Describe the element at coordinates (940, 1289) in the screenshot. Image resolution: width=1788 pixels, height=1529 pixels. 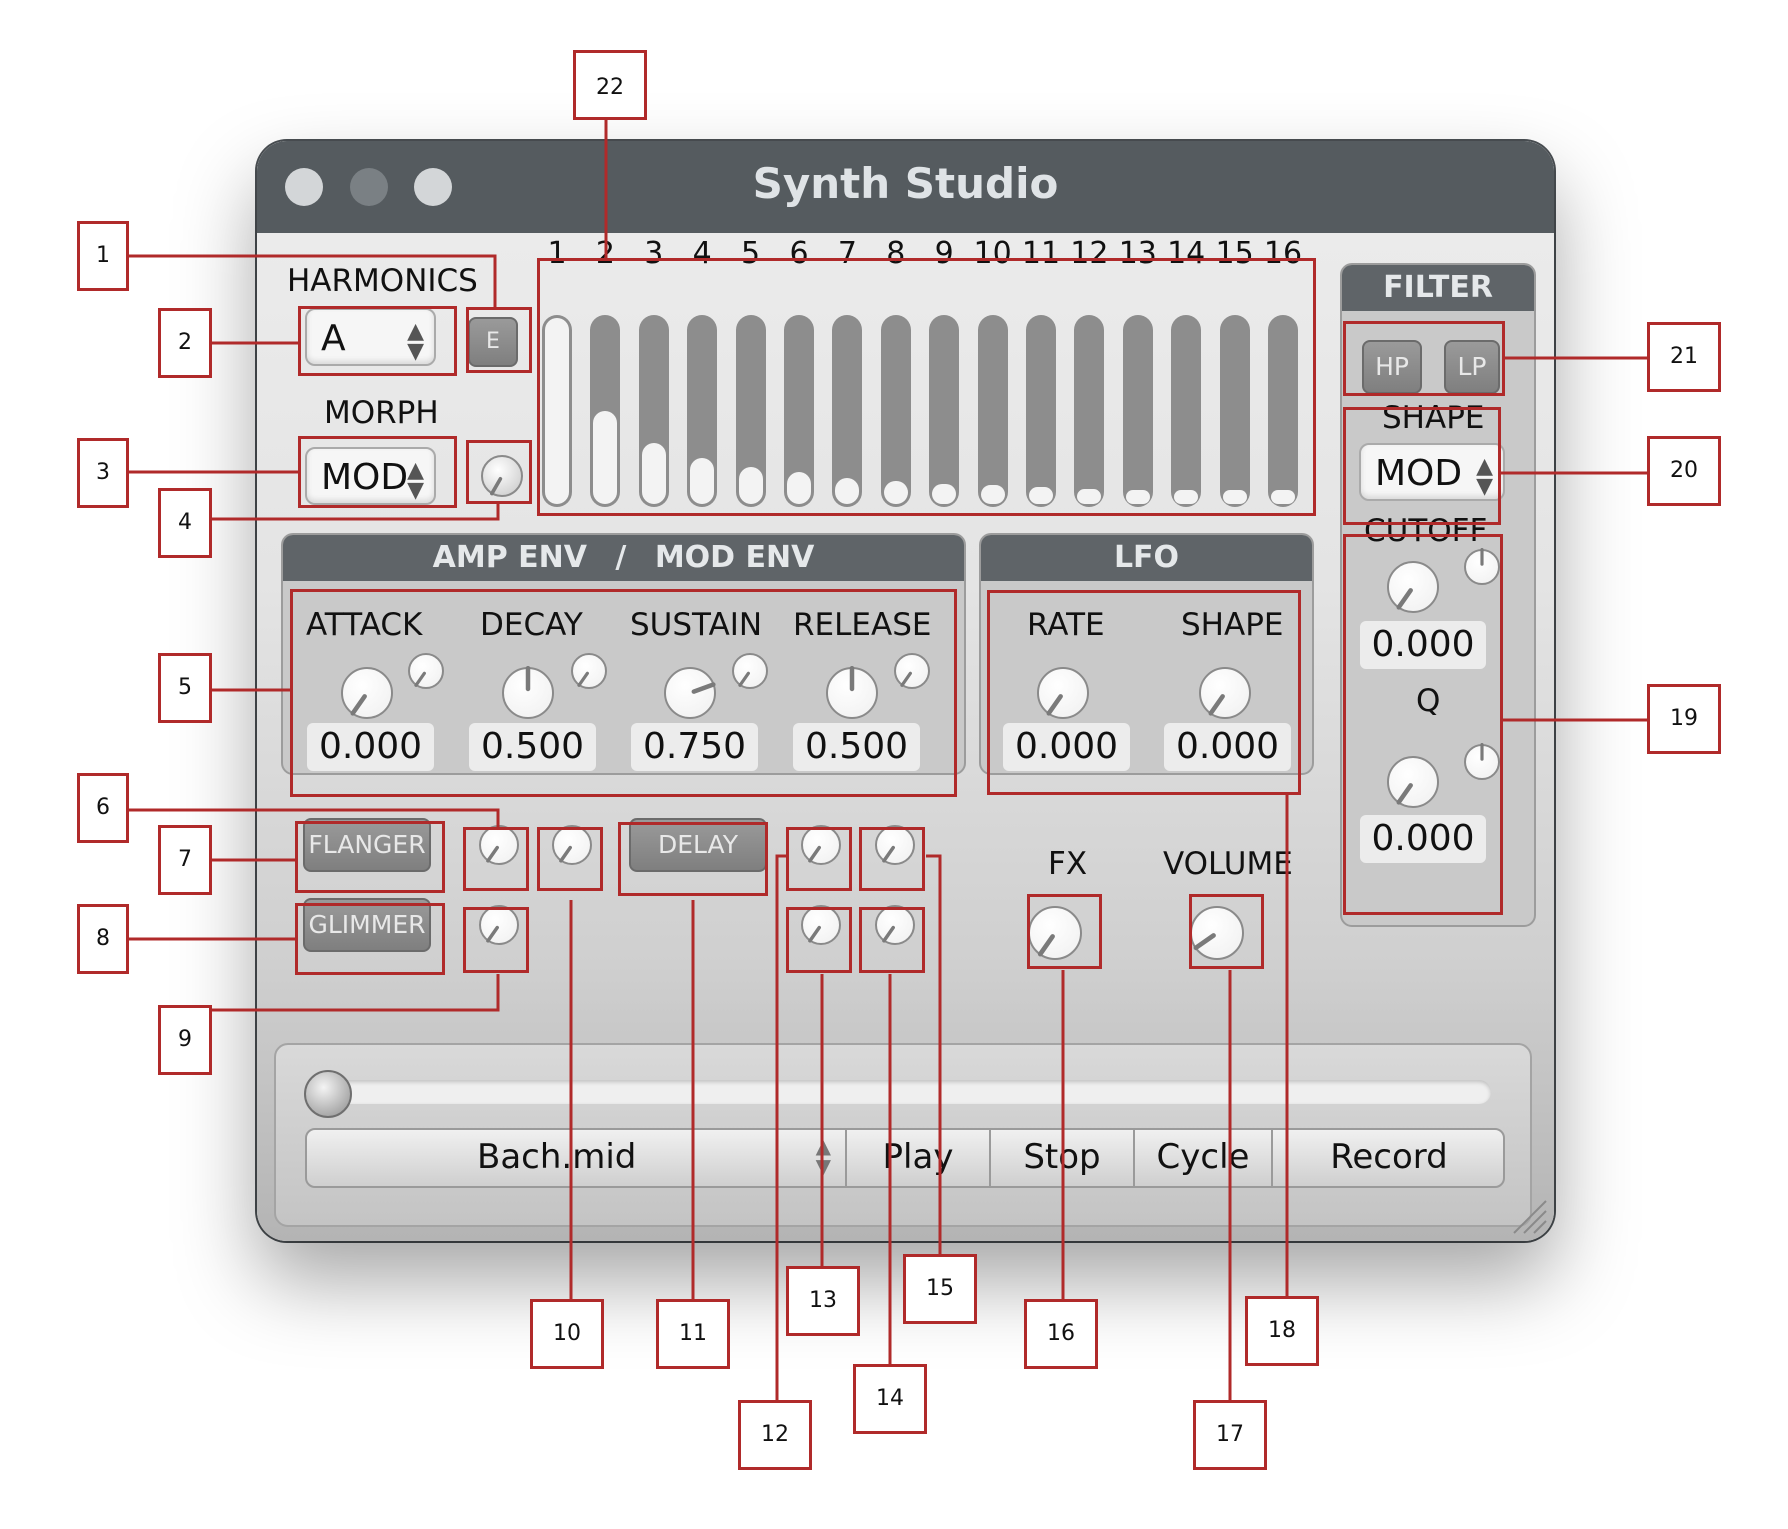
I see `callout-15: 15` at that location.